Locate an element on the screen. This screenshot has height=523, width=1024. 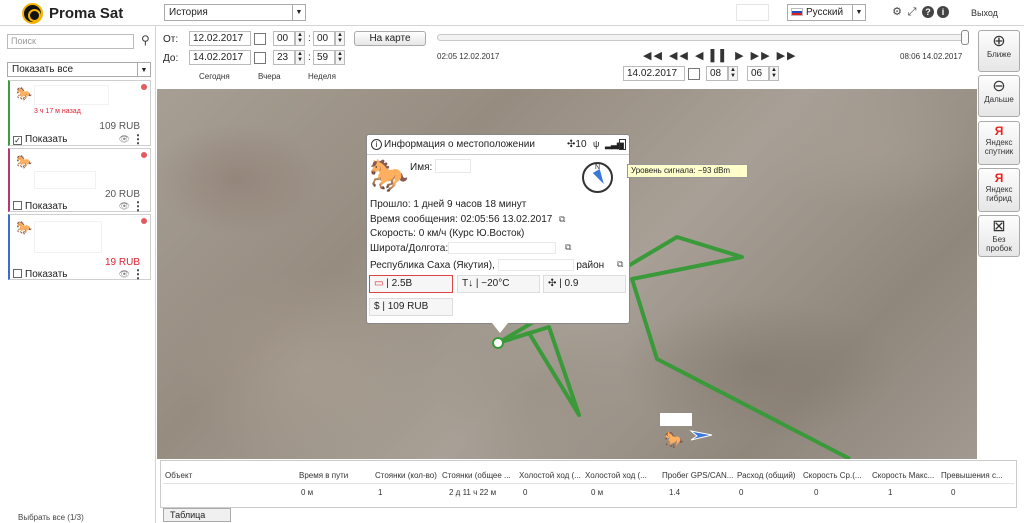
horse-icon: 🐎 is located at coordinates (24, 227).